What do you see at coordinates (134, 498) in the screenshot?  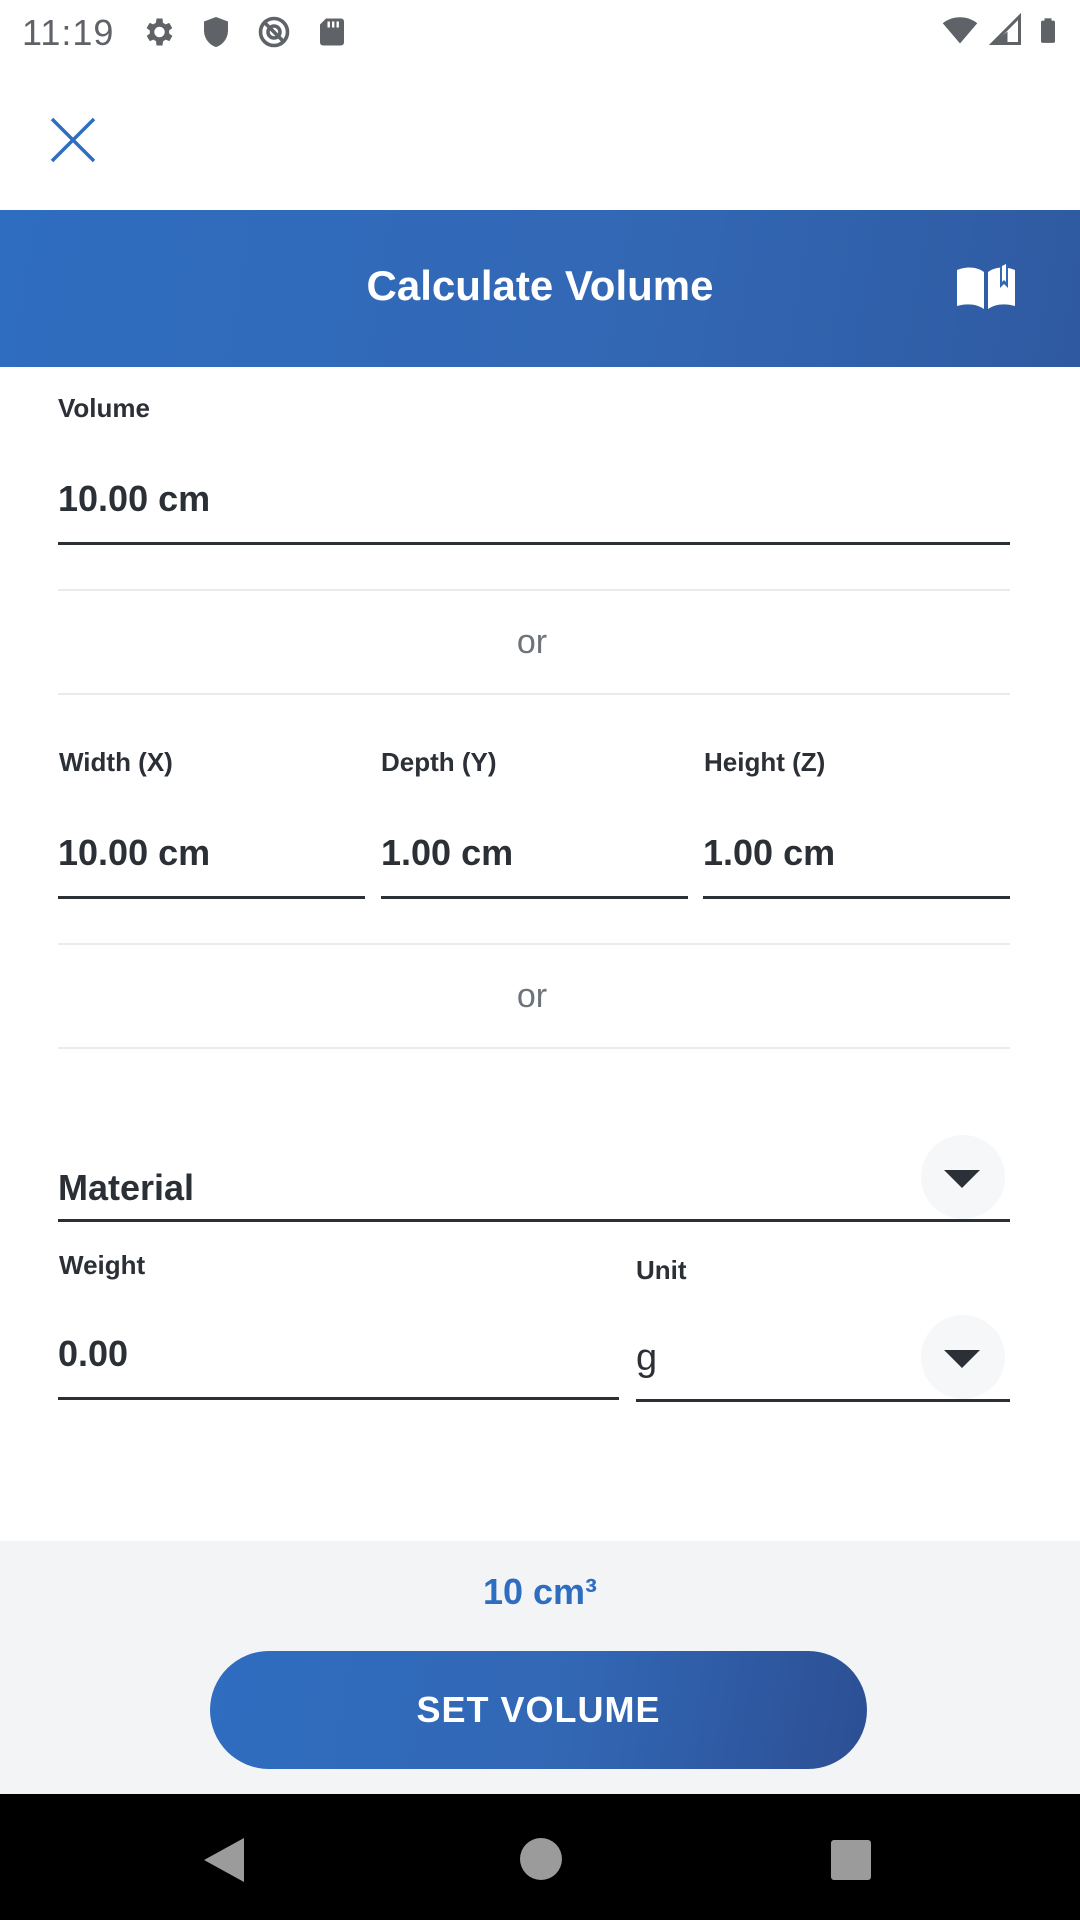 I see `volume-value: 10.00 cm` at bounding box center [134, 498].